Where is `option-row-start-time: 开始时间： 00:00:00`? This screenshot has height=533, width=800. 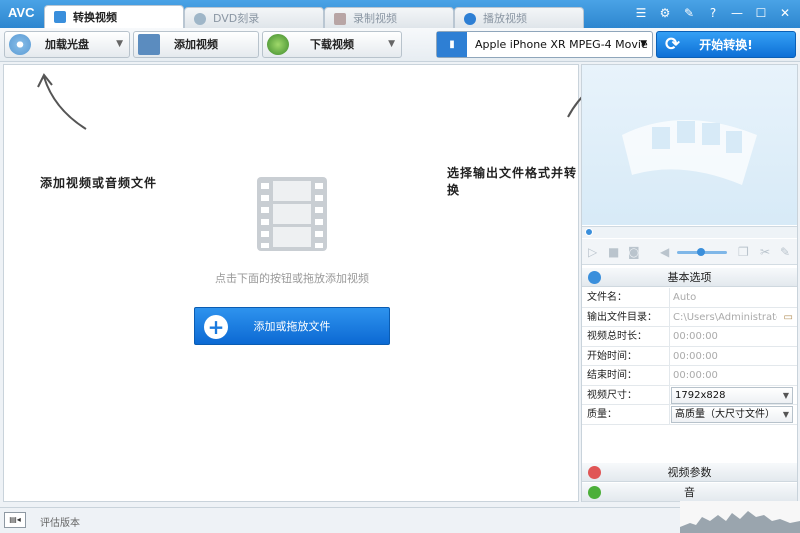
option-row-start-time: 开始时间： 00:00:00 is located at coordinates (689, 356).